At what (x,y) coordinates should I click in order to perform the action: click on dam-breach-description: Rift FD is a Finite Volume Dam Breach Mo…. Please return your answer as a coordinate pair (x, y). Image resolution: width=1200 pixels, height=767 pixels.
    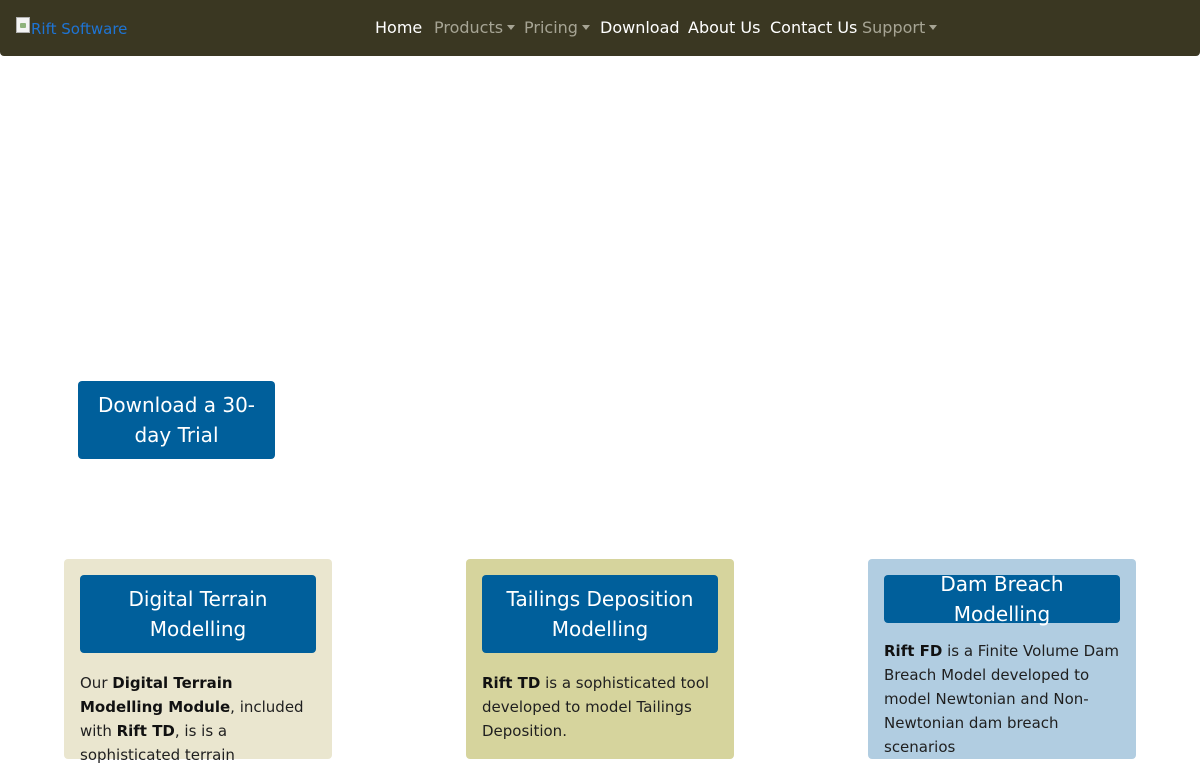
    Looking at the image, I should click on (1002, 699).